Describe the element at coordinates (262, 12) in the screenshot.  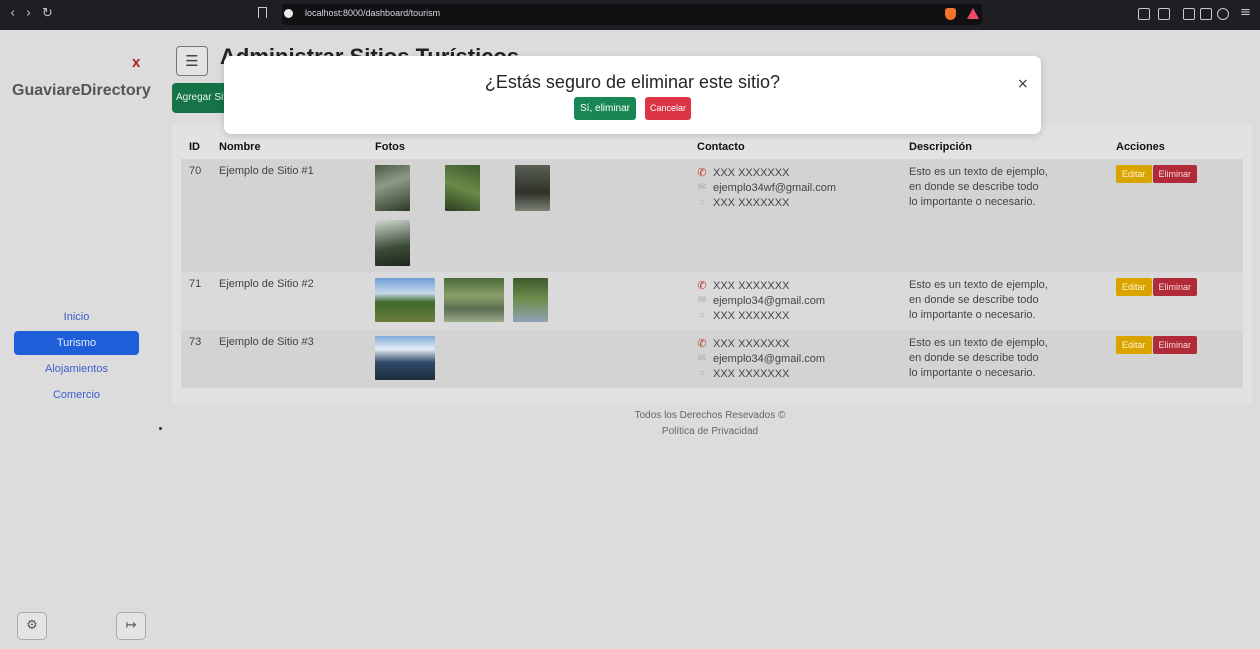
I see `bookmark-icon` at that location.